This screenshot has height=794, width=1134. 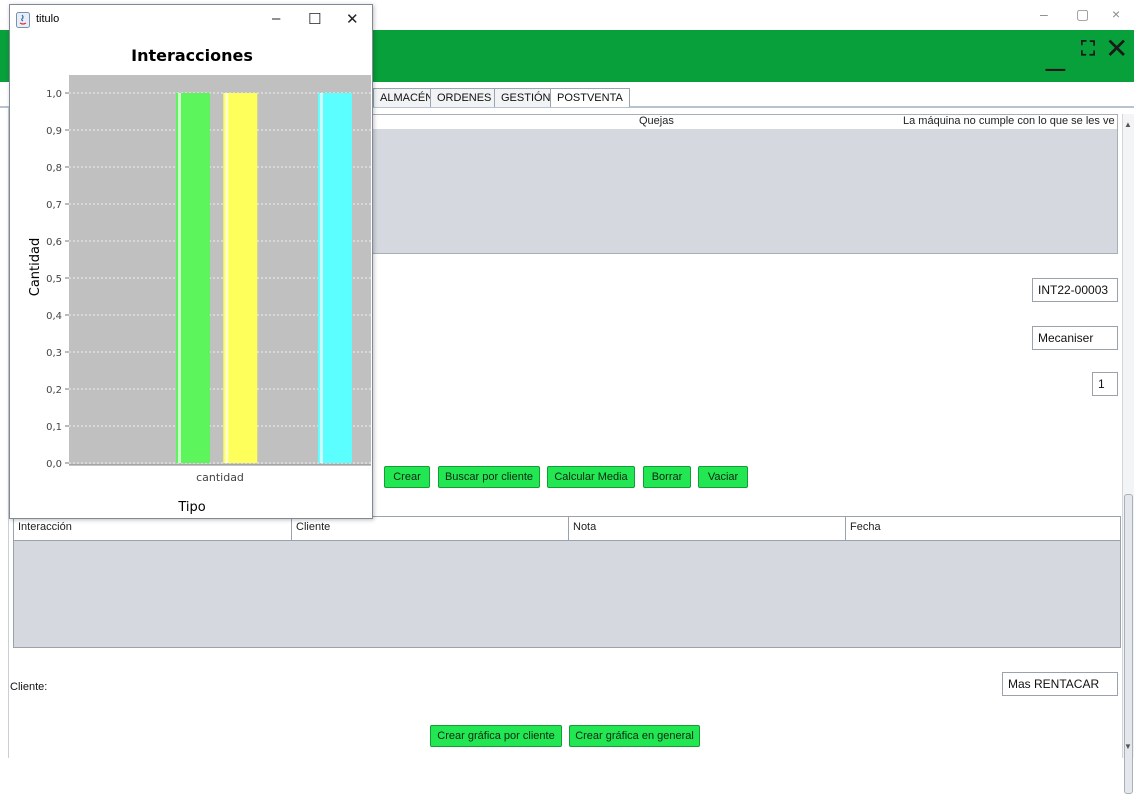 What do you see at coordinates (54, 353) in the screenshot?
I see `y-tick-label: 0,3` at bounding box center [54, 353].